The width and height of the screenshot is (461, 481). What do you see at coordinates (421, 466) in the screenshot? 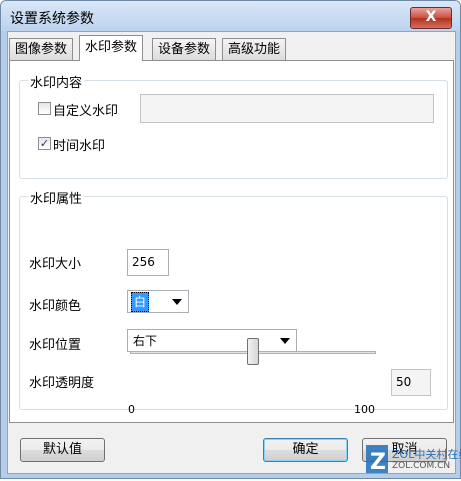
I see `zol-logo-url: ZOL.COM.CN` at bounding box center [421, 466].